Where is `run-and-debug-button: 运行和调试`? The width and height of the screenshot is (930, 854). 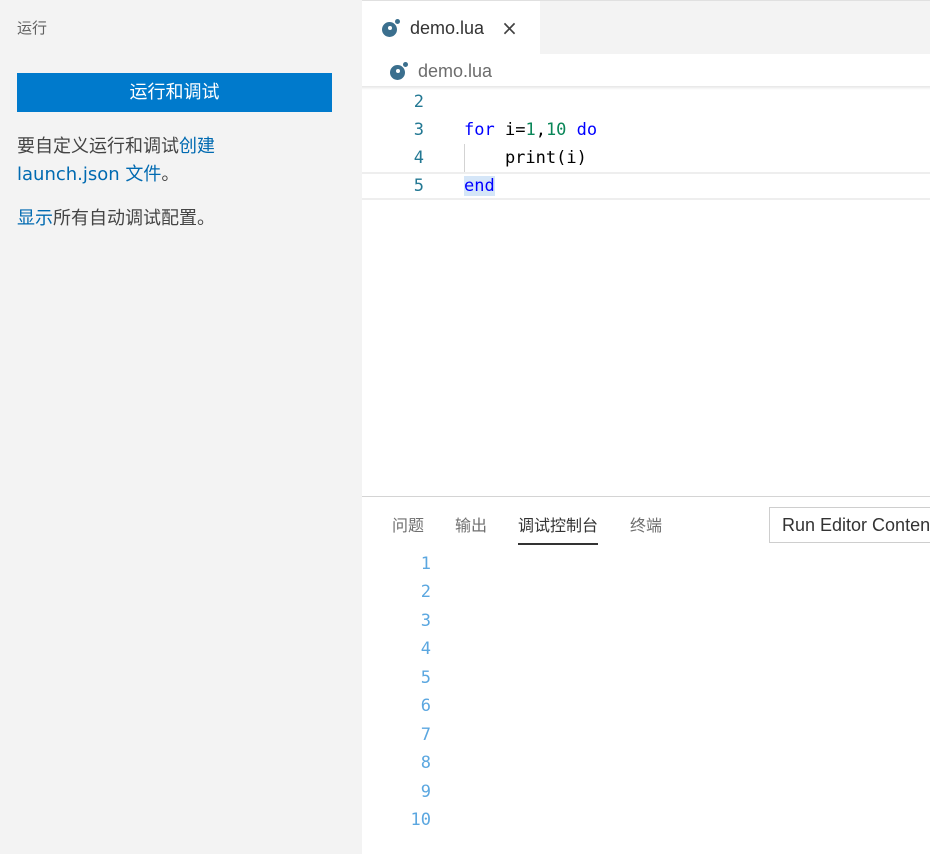 run-and-debug-button: 运行和调试 is located at coordinates (174, 92).